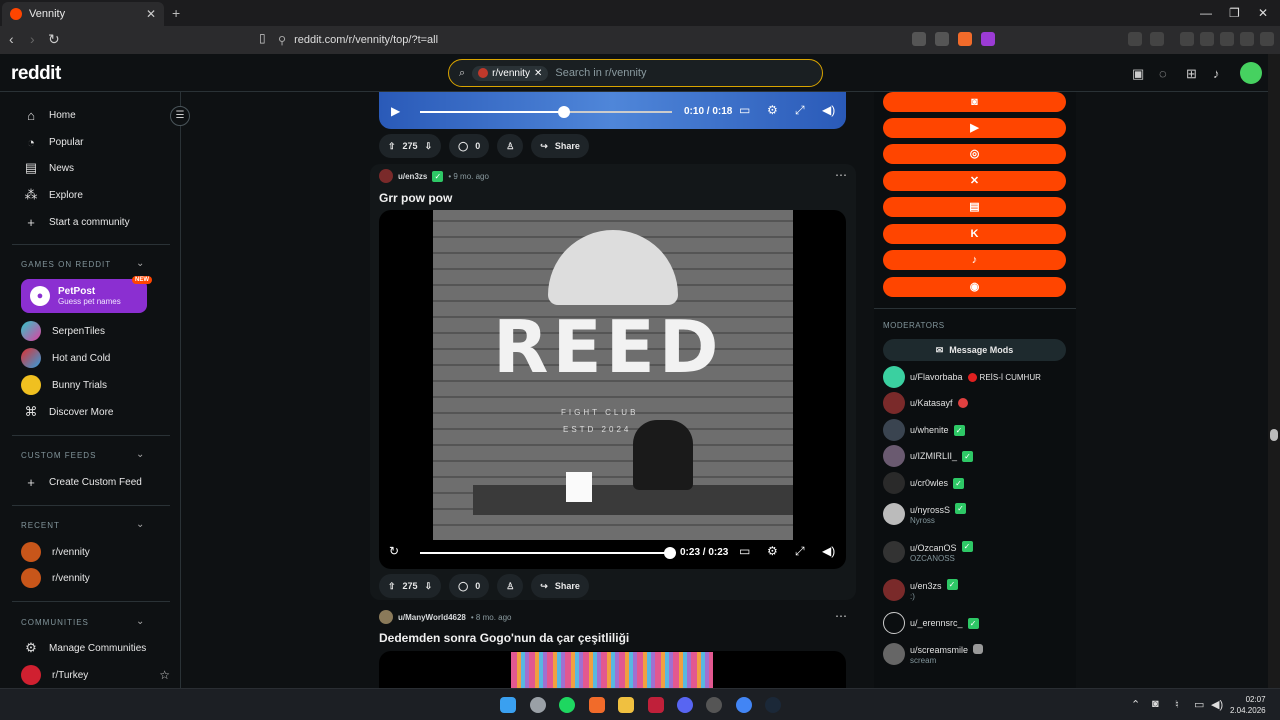 This screenshot has width=1280, height=720. I want to click on fullscreen-icon: ⤢, so click(800, 551).